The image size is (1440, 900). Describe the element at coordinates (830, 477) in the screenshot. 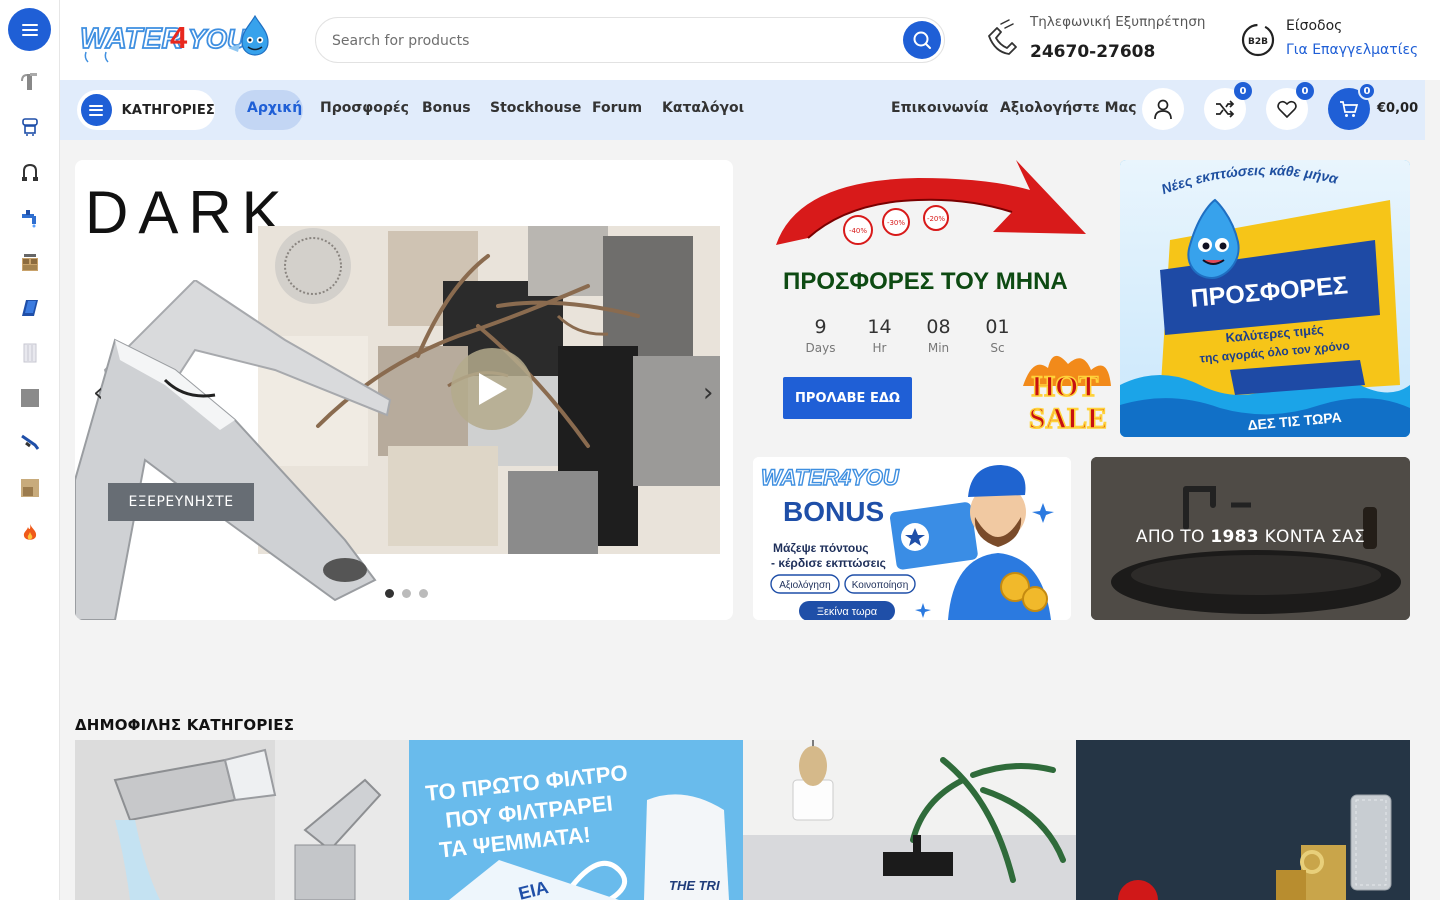

I see `svg-text: WATER4YOU` at that location.